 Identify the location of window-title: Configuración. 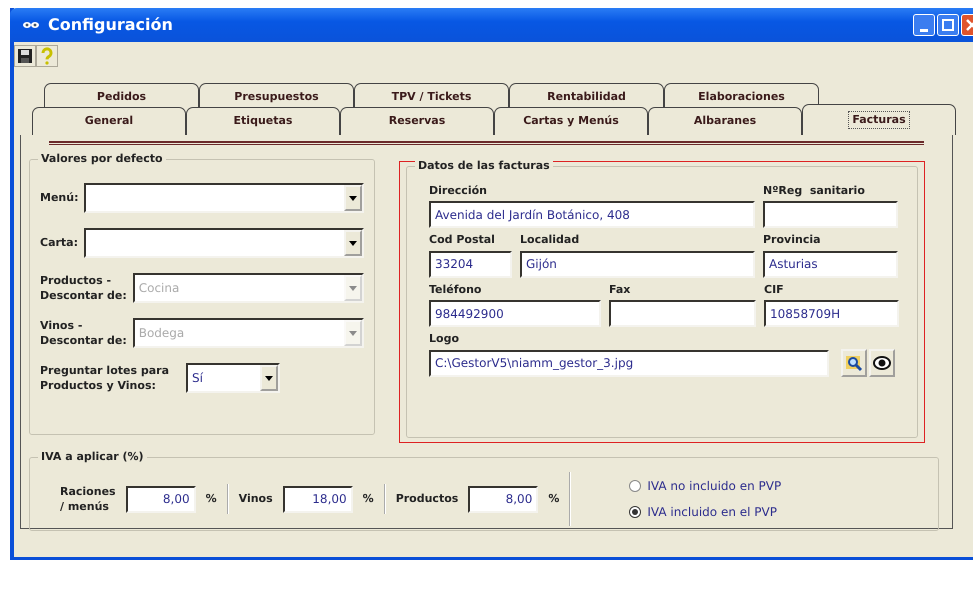
(110, 25).